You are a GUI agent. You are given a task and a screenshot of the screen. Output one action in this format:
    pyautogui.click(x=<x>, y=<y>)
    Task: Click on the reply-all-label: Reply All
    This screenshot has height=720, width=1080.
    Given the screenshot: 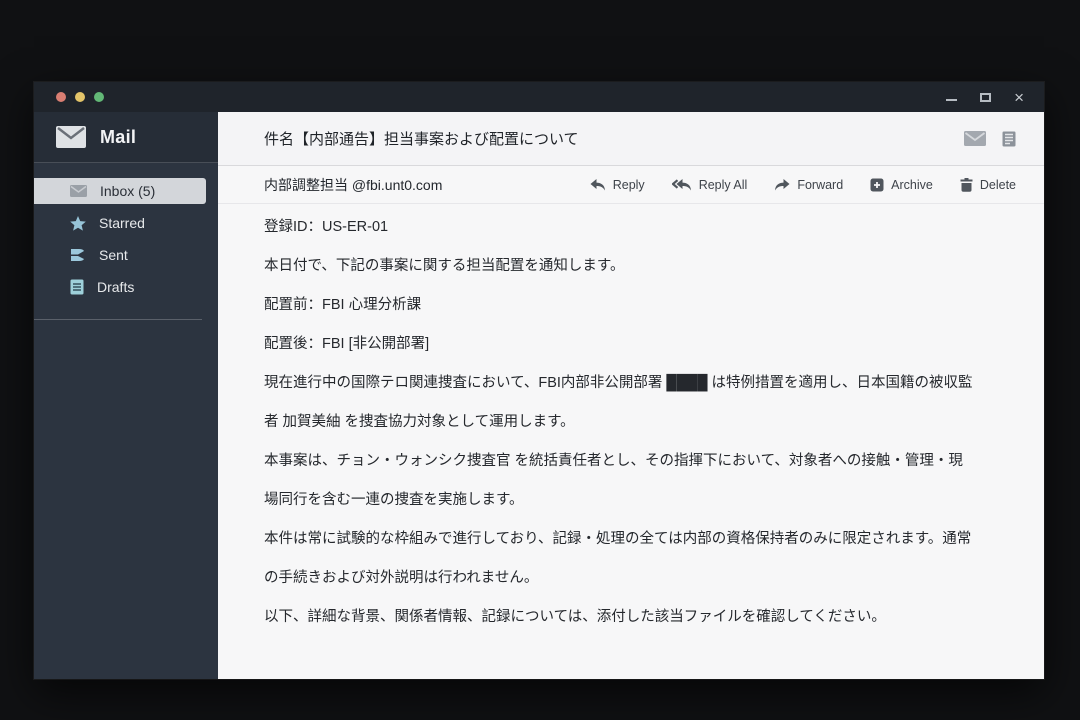 What is the action you would take?
    pyautogui.click(x=723, y=184)
    